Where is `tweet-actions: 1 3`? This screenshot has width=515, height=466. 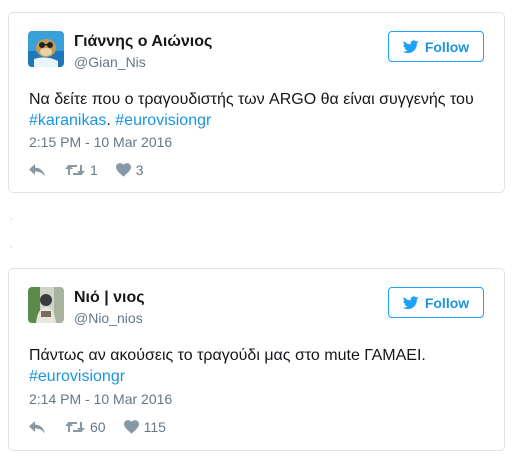
tweet-actions: 1 3 is located at coordinates (86, 170).